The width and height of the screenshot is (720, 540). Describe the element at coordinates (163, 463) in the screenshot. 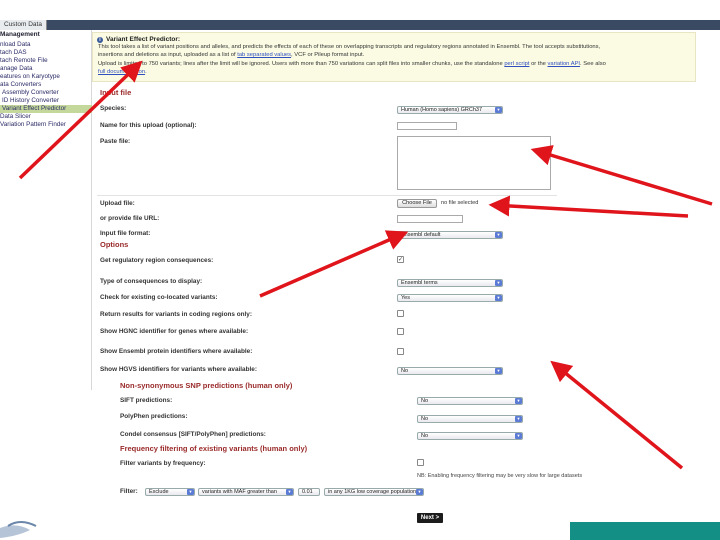

I see `filter-frequency-label: Filter variants by frequency:` at that location.